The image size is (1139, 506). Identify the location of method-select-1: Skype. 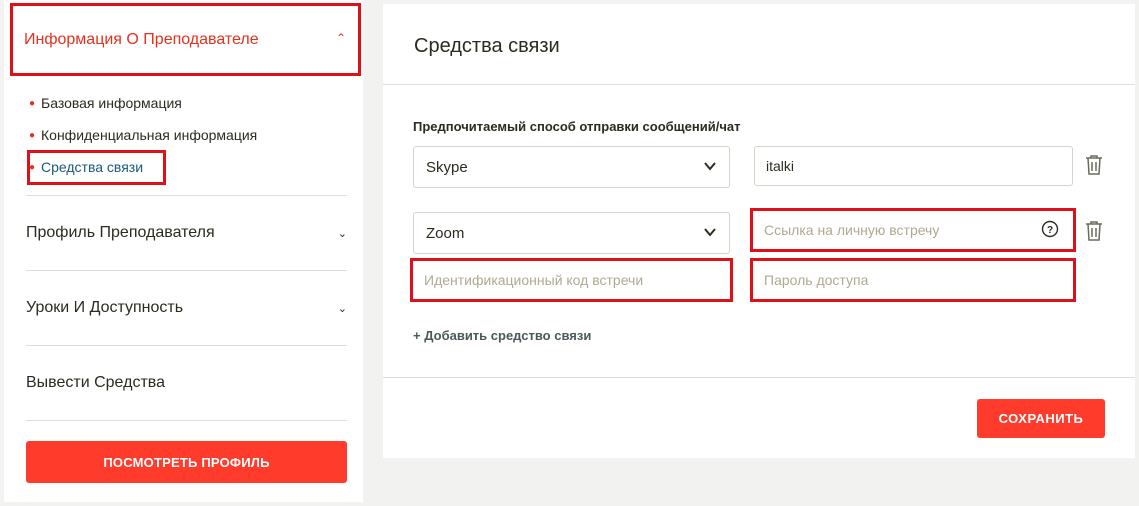
(571, 167).